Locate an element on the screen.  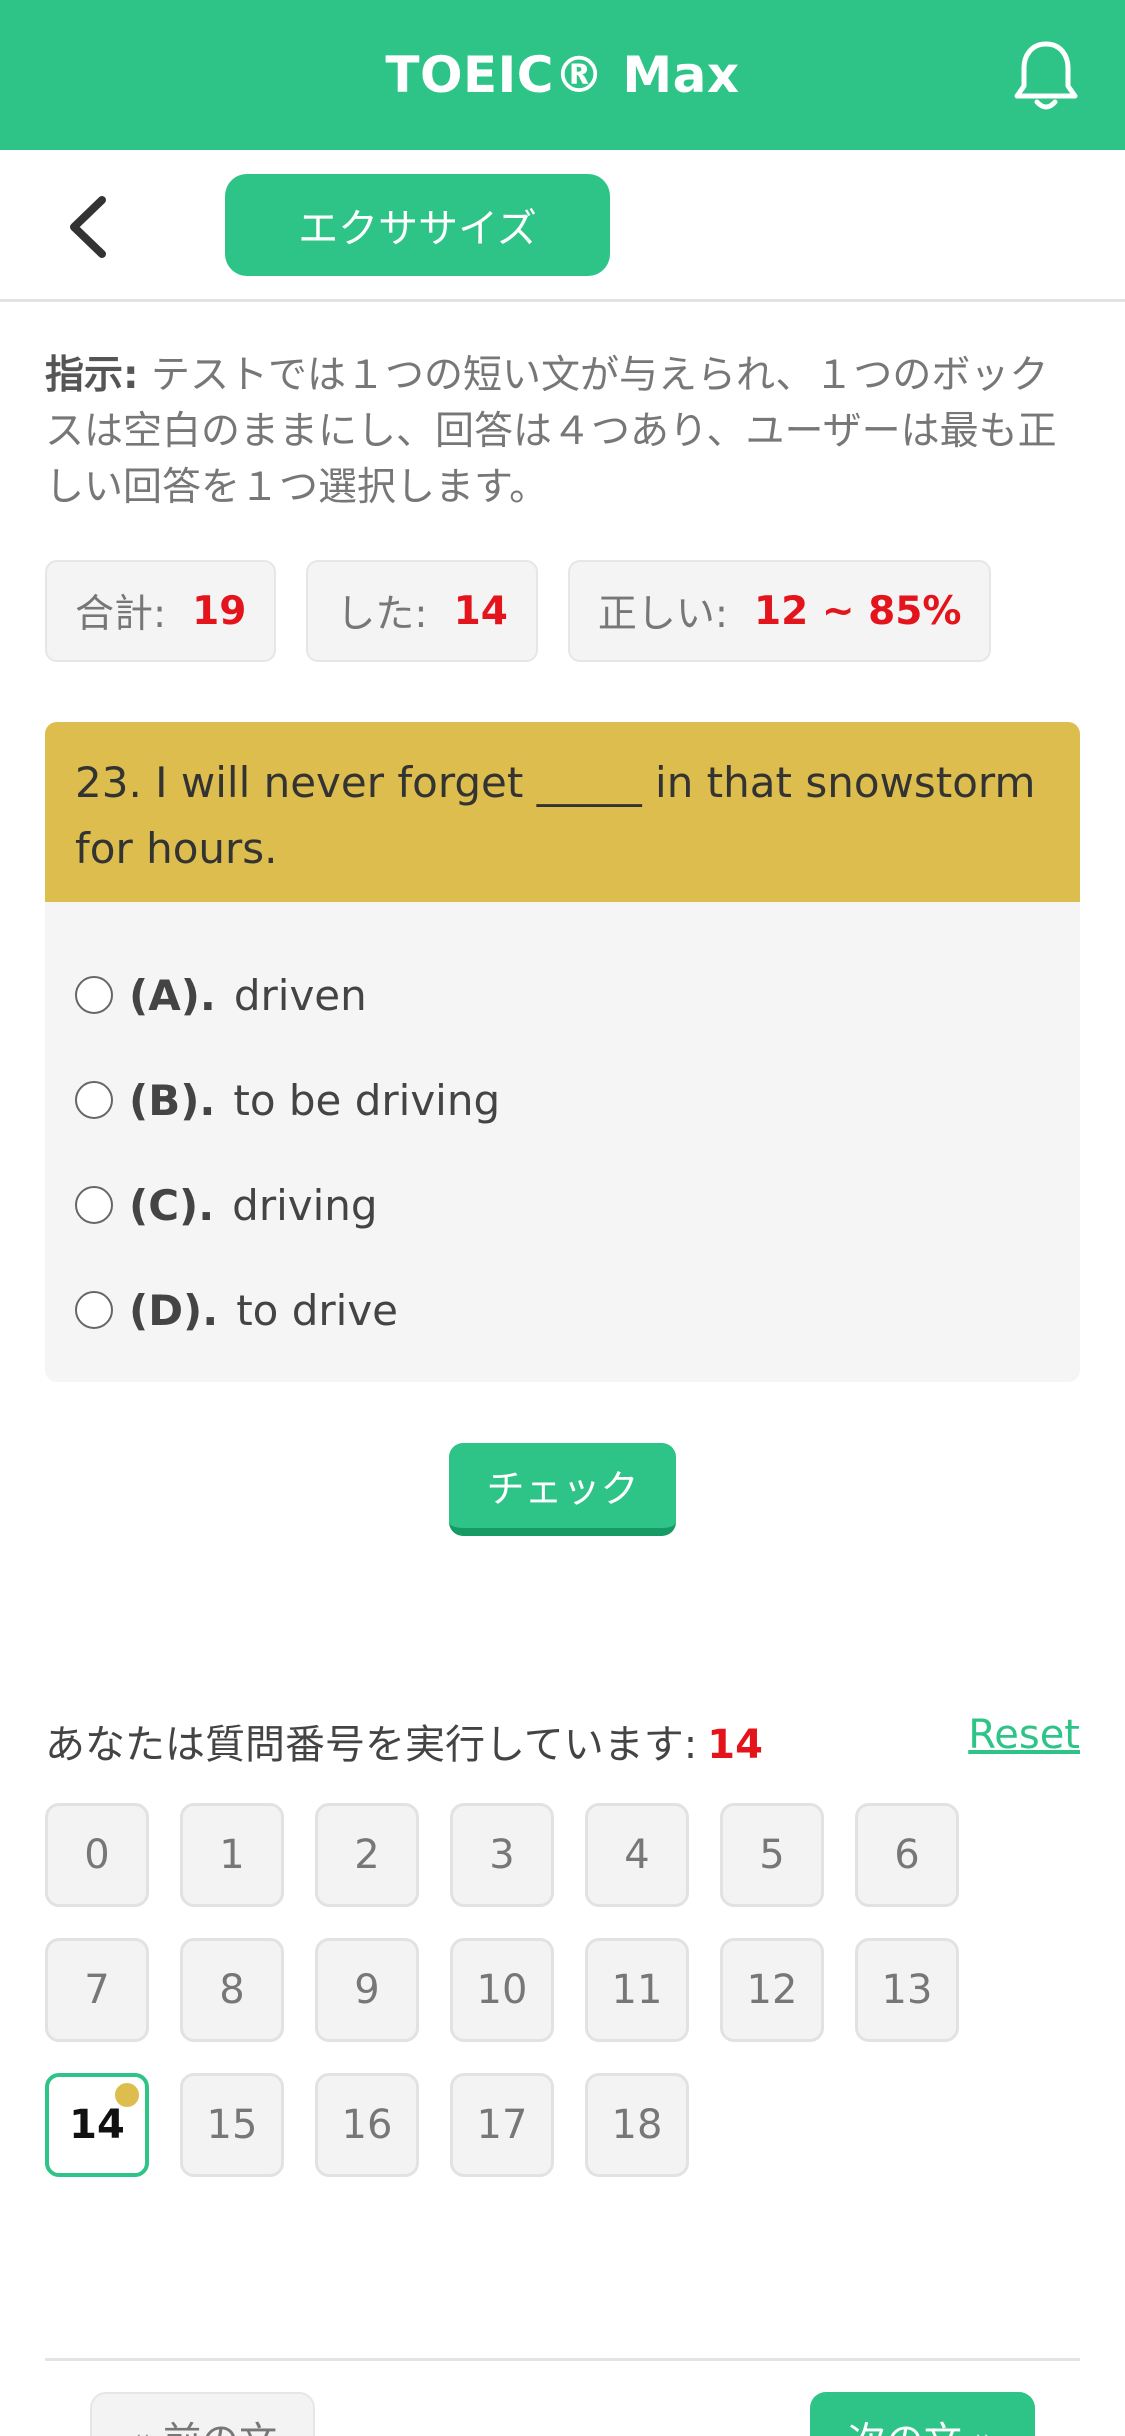
question-number-label: 0 is located at coordinates (97, 1855).